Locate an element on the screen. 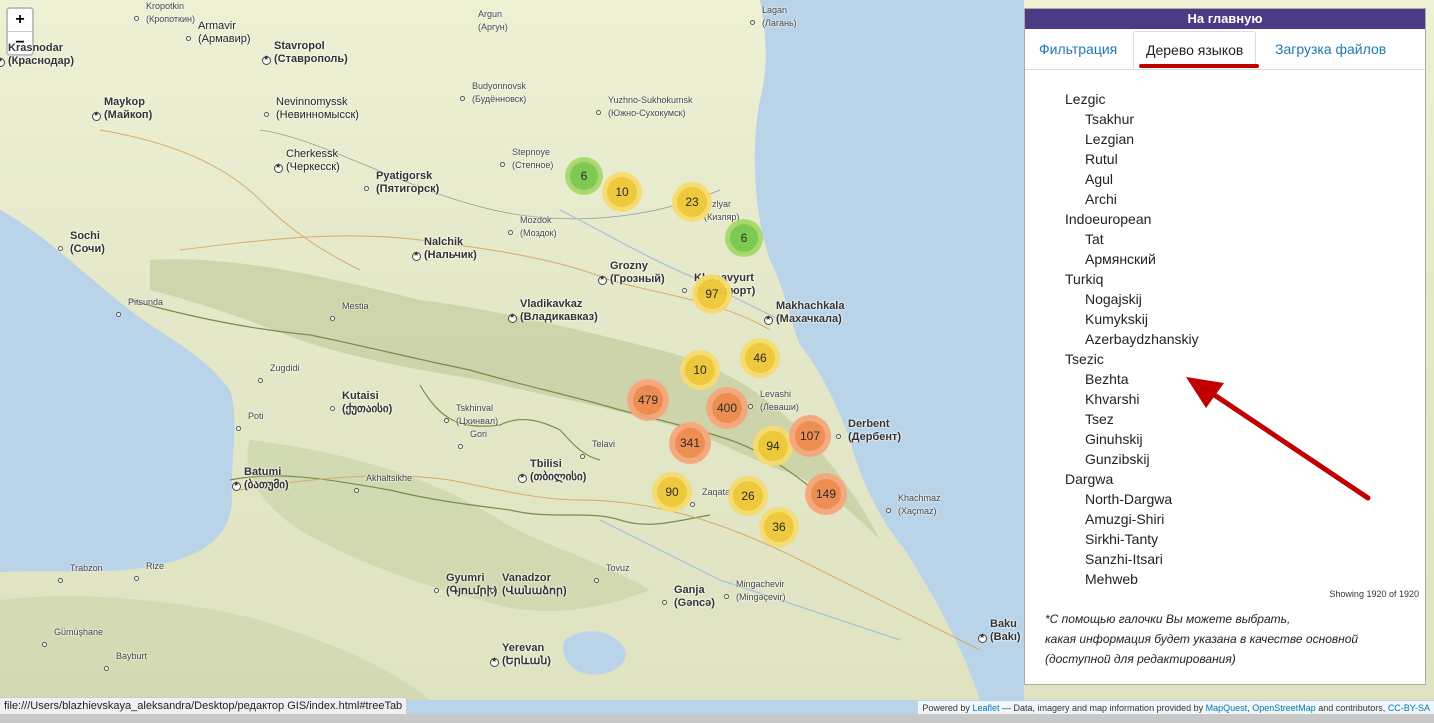  tree-language-item: Azerbaydzhanskiy is located at coordinates (1132, 339).